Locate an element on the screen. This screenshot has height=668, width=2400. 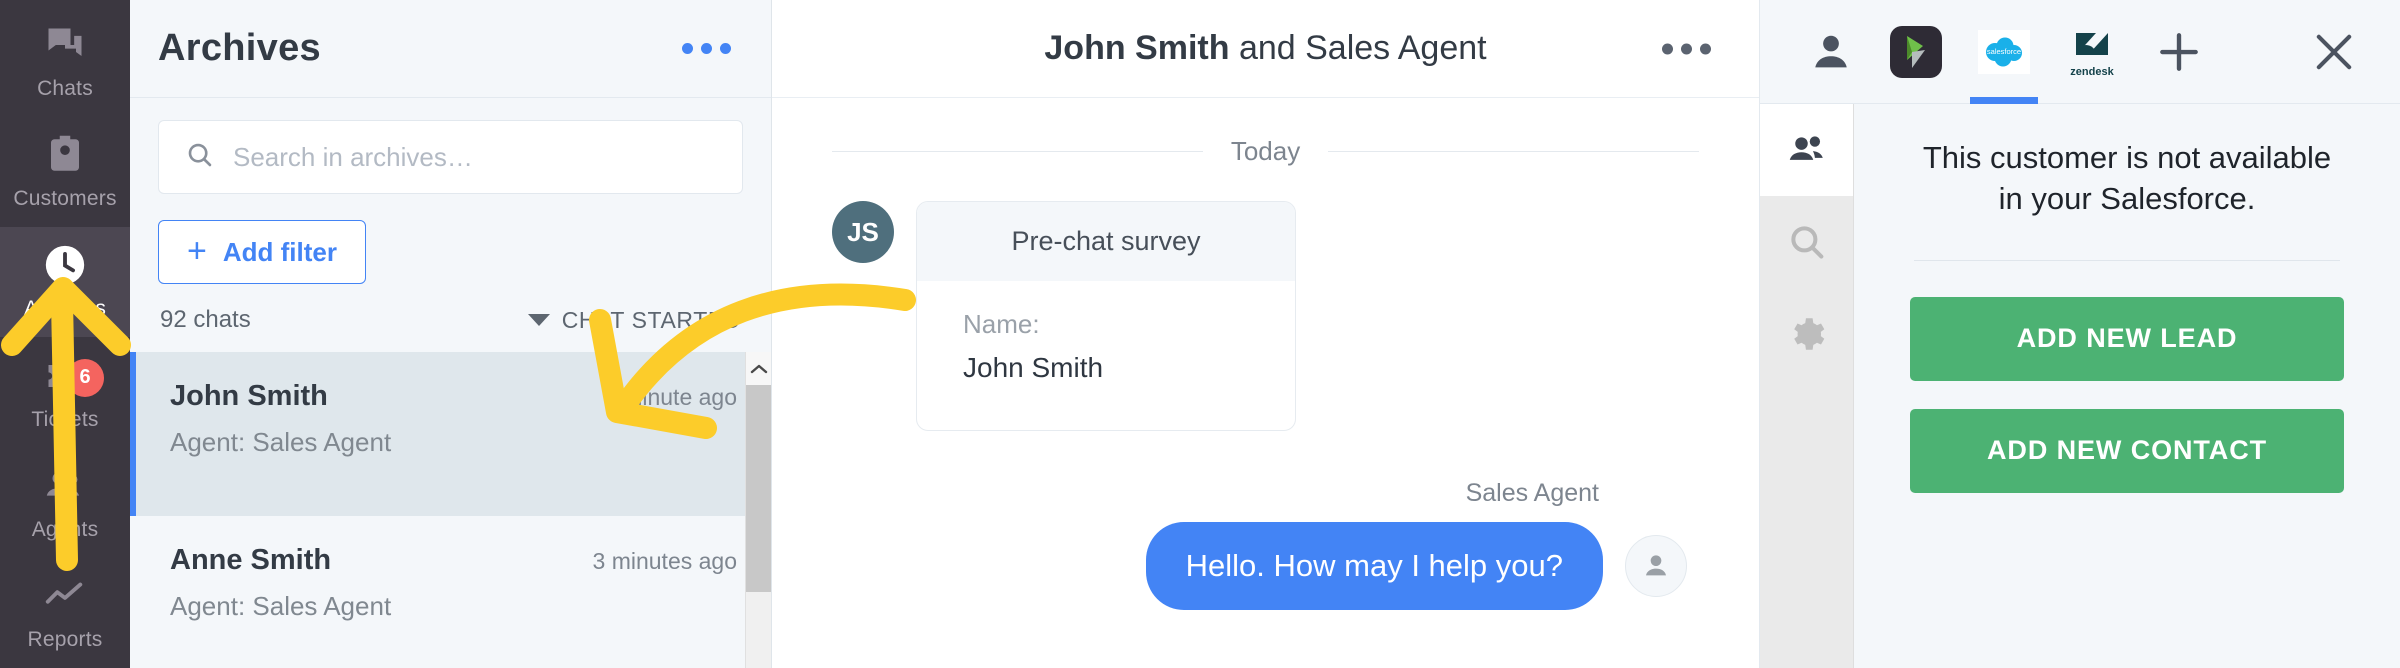
chat-list-scrollbar is located at coordinates (758, 510).